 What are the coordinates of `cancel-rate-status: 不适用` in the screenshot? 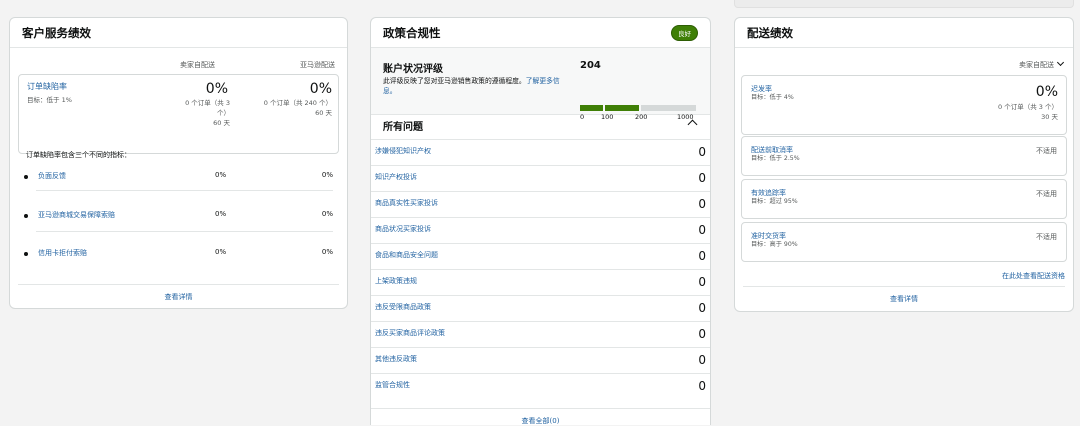 It's located at (1046, 151).